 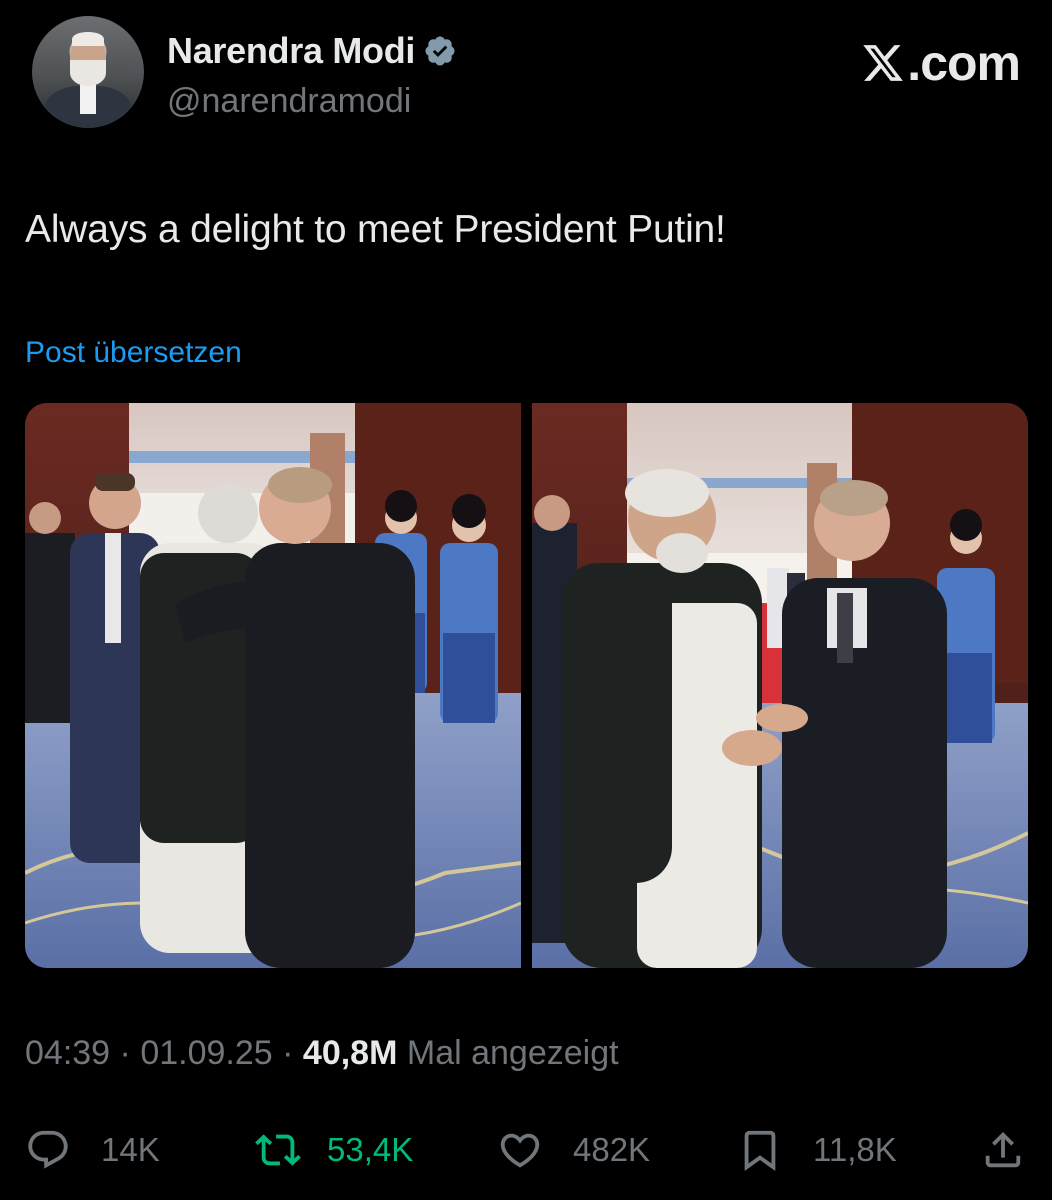 I want to click on repost-count: 53,4K, so click(x=370, y=1149).